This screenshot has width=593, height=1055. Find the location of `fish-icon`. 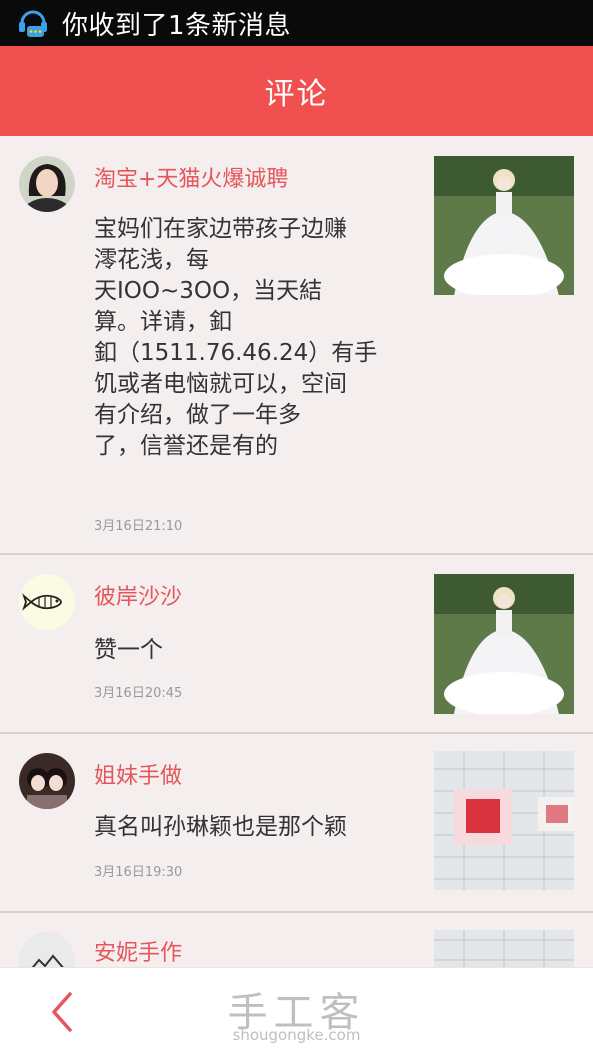

fish-icon is located at coordinates (47, 602).